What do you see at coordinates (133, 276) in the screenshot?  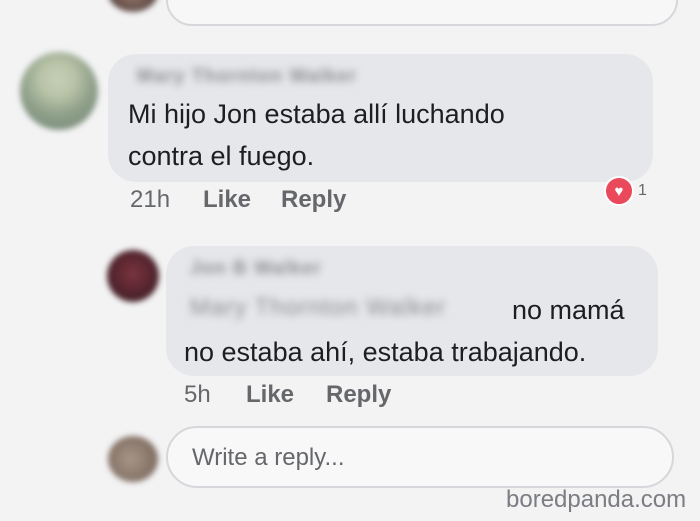 I see `replier-avatar` at bounding box center [133, 276].